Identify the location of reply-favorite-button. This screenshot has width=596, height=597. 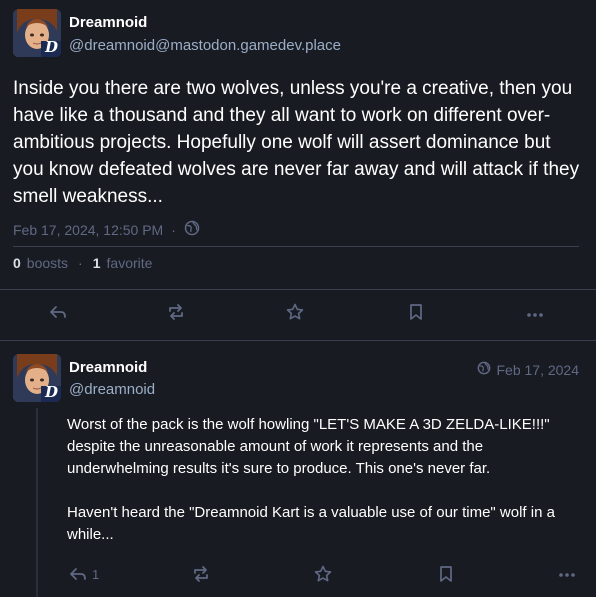
(323, 574).